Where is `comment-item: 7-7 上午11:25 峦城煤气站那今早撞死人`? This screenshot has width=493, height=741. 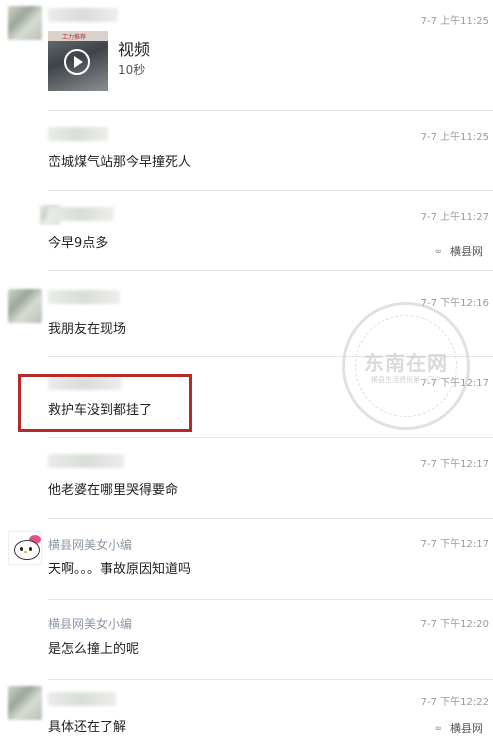 comment-item: 7-7 上午11:25 峦城煤气站那今早撞死人 is located at coordinates (246, 151).